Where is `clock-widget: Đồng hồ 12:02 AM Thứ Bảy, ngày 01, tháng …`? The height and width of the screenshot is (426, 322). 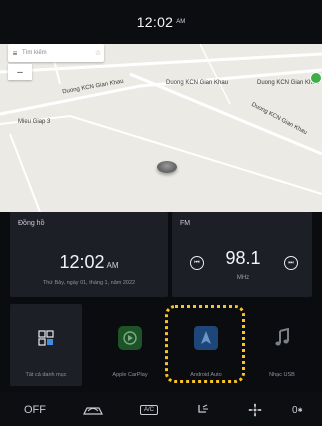 clock-widget: Đồng hồ 12:02 AM Thứ Bảy, ngày 01, tháng … is located at coordinates (89, 254).